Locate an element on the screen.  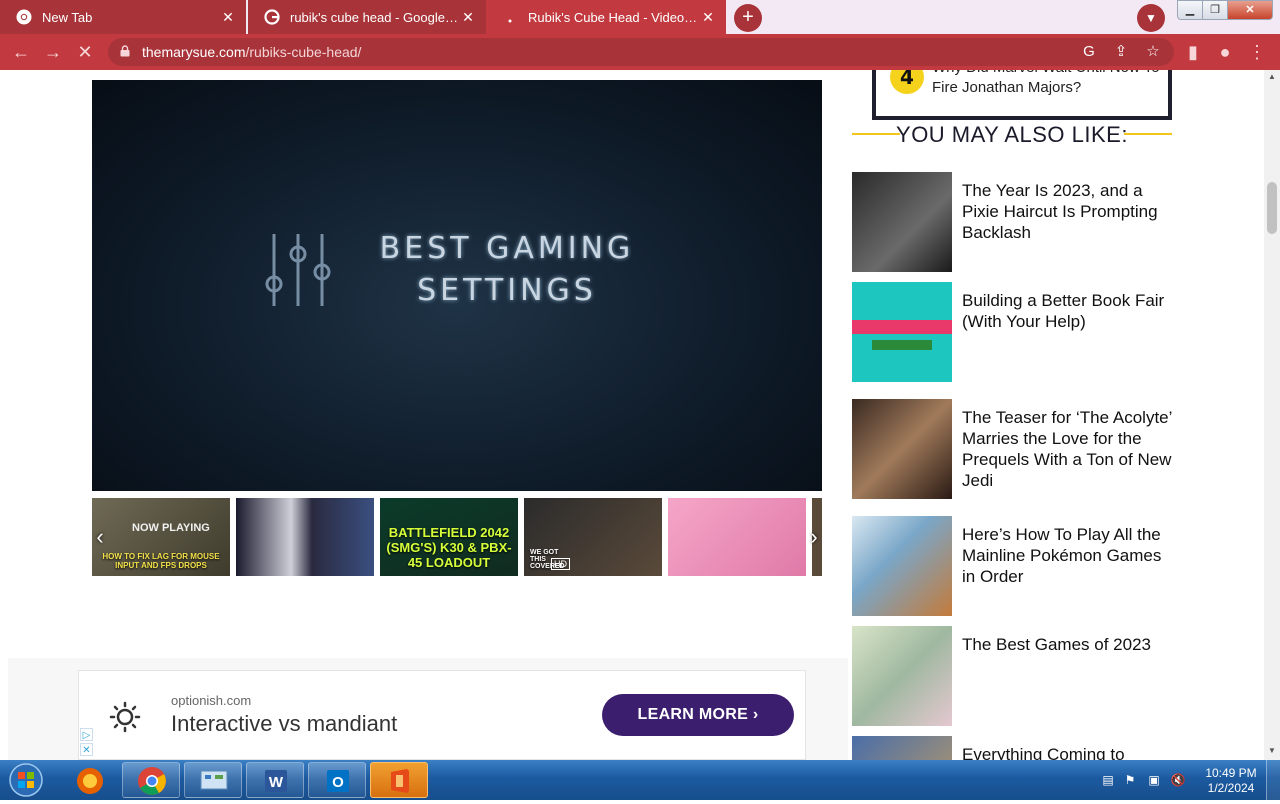
google-lens-icon: G is located at coordinates (1089, 52).